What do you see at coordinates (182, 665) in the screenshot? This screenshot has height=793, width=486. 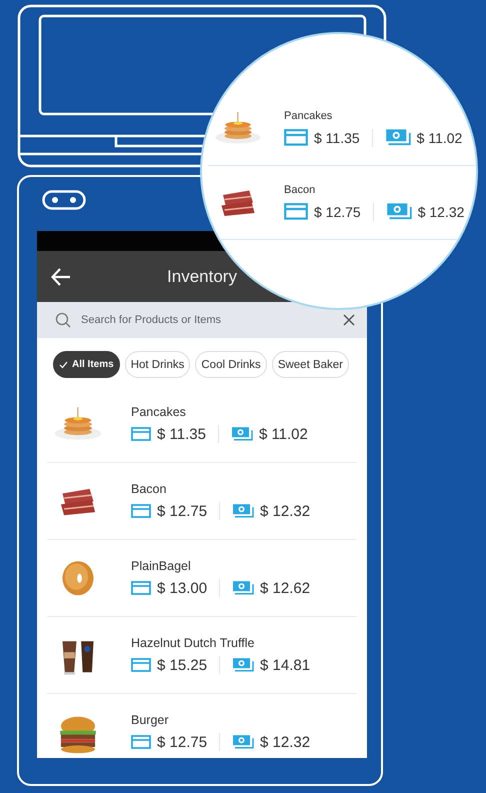 I see `card-price: $ 15.25` at bounding box center [182, 665].